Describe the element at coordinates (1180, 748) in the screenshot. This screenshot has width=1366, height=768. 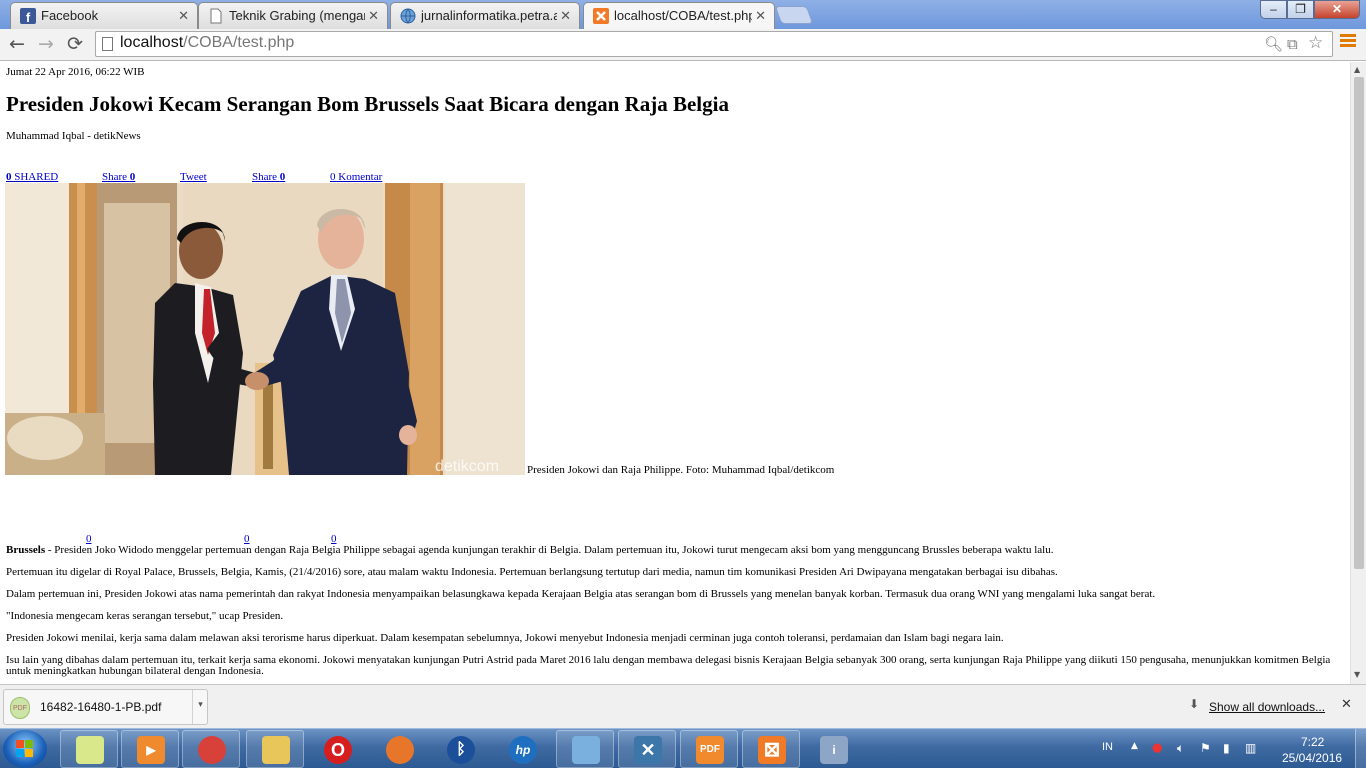
I see `volume-icon: 🔈︎` at that location.